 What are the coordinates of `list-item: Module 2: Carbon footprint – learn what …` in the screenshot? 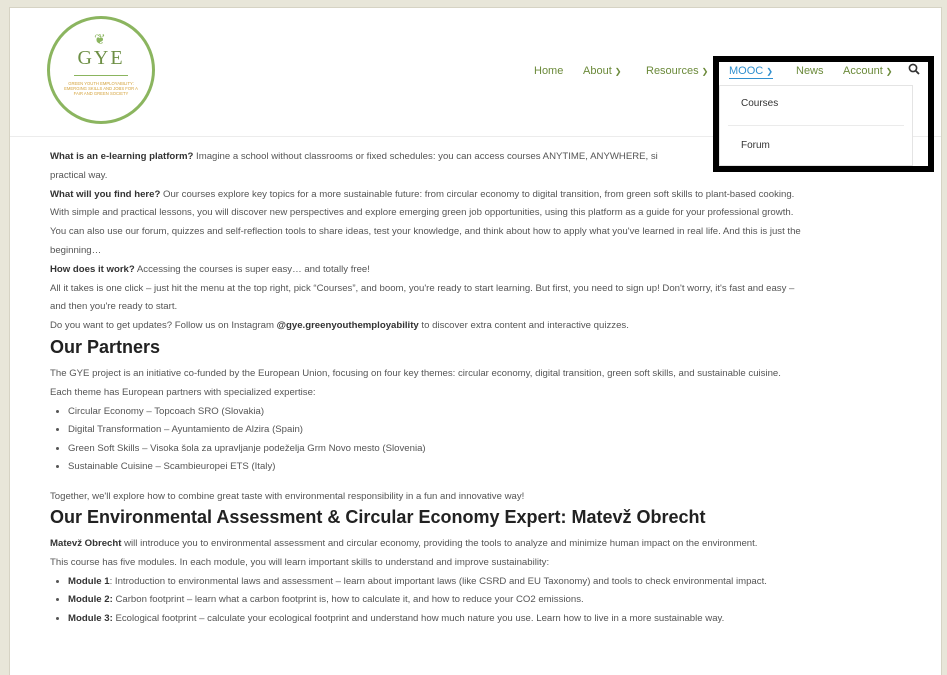 It's located at (499, 600).